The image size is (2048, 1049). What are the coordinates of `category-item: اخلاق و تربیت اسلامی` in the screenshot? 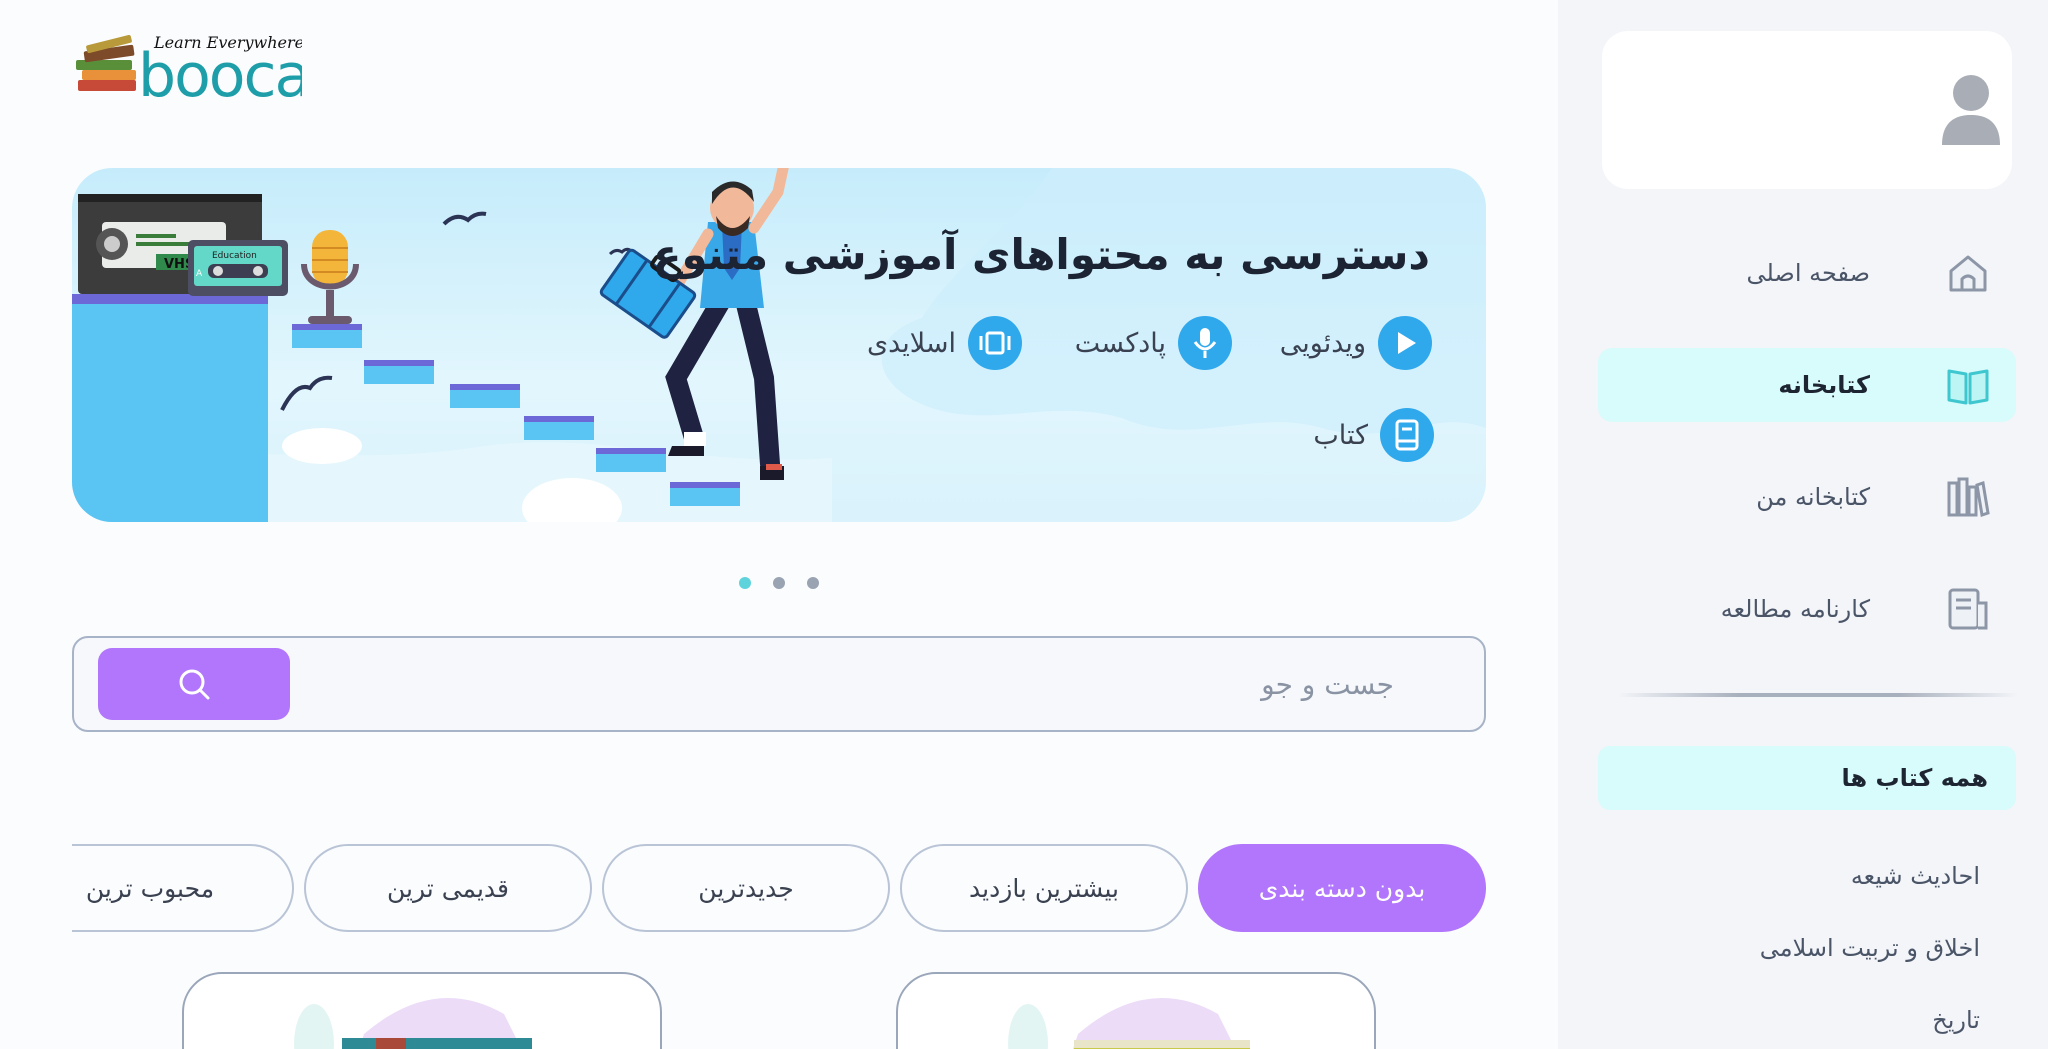 It's located at (1870, 948).